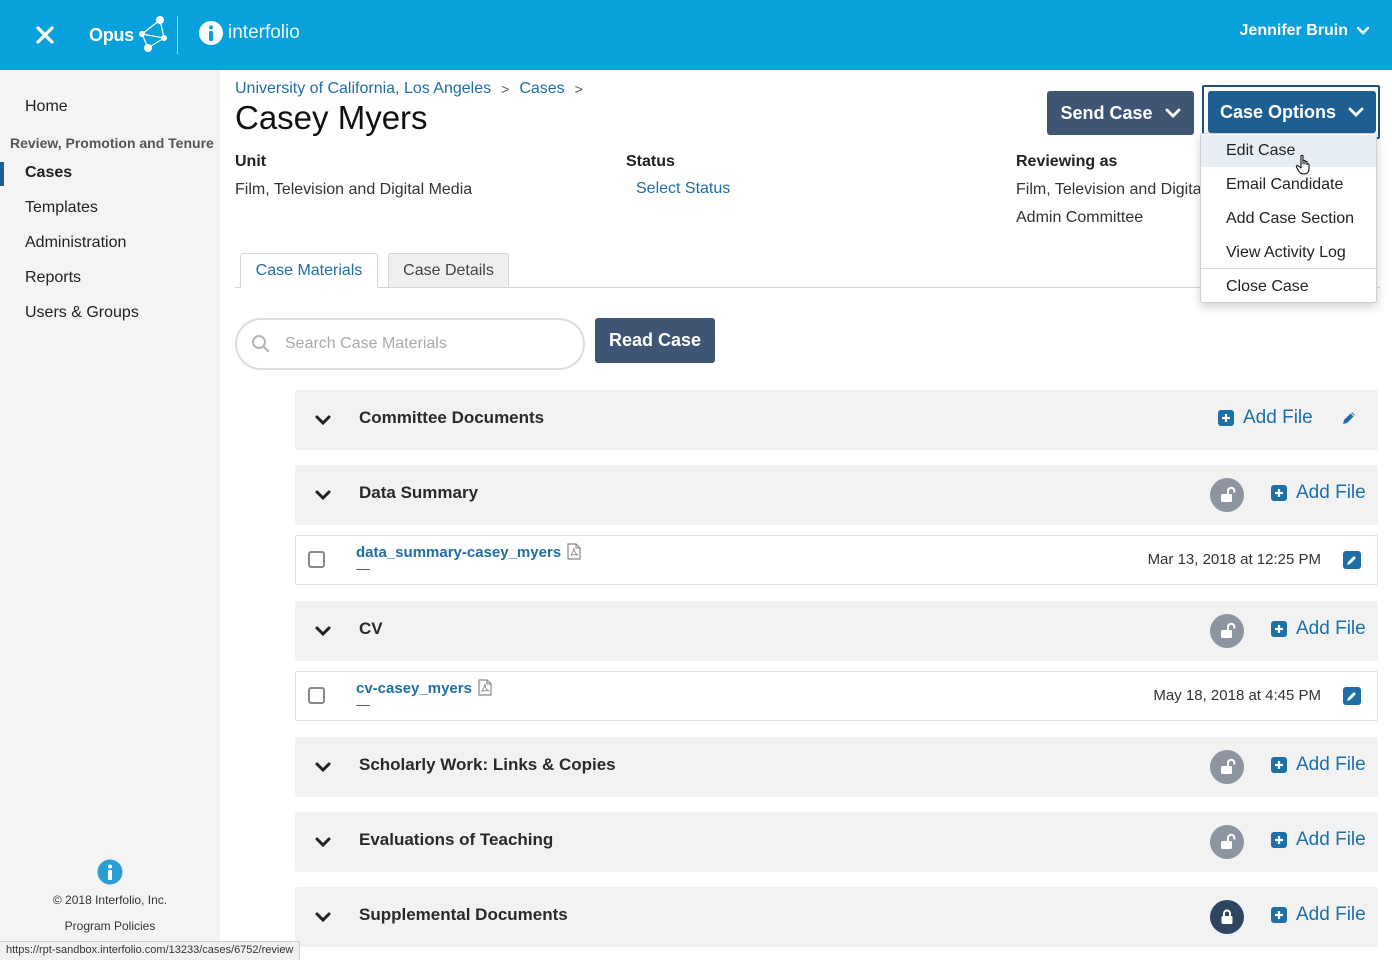 The image size is (1392, 960). What do you see at coordinates (683, 189) in the screenshot?
I see `select-status-link: Select Status` at bounding box center [683, 189].